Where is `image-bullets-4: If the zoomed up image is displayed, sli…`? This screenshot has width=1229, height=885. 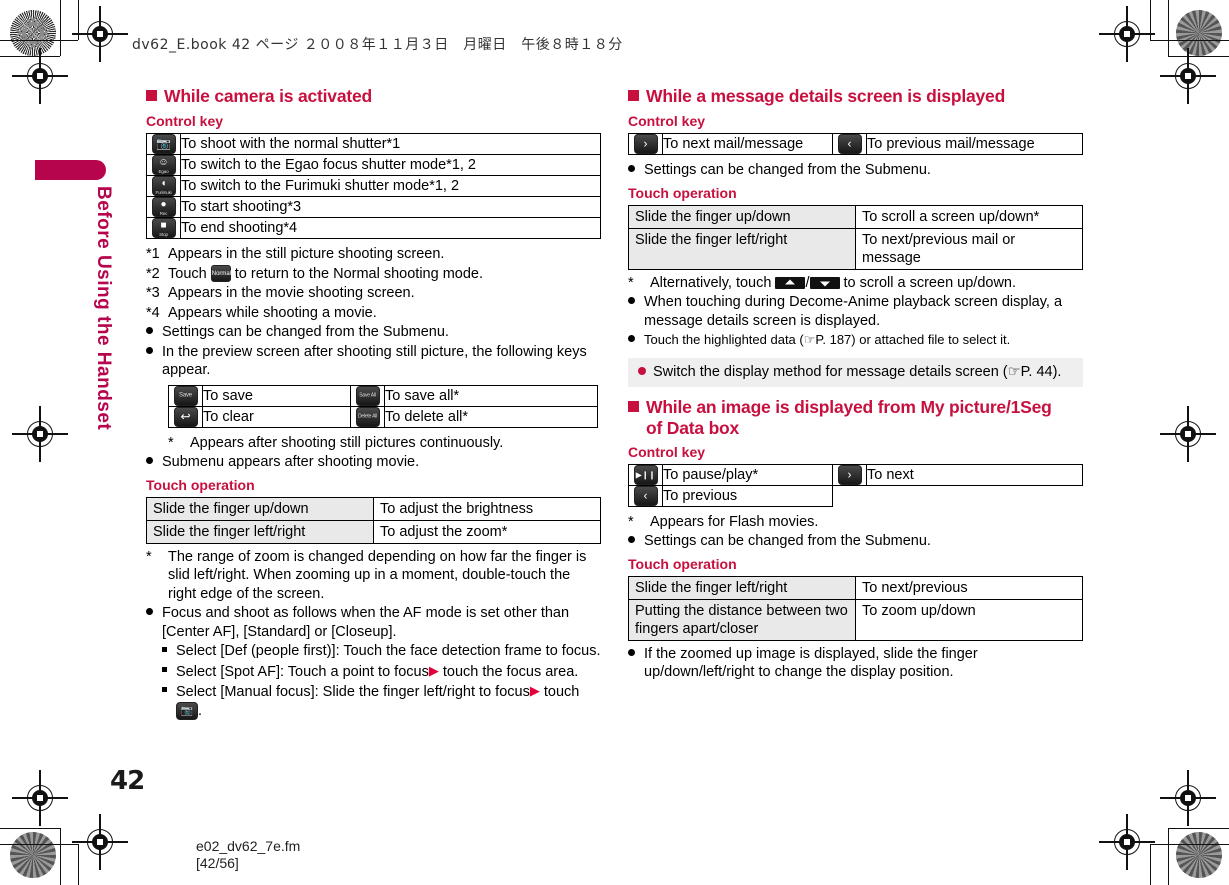 image-bullets-4: If the zoomed up image is displayed, sli… is located at coordinates (855, 663).